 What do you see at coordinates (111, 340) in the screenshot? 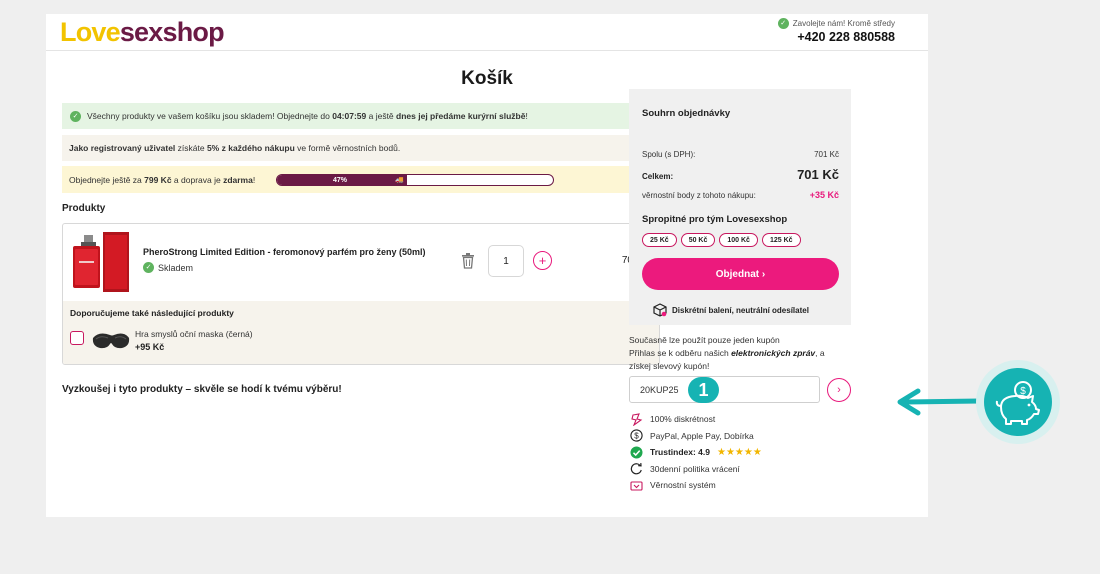
I see `eye-mask-image` at bounding box center [111, 340].